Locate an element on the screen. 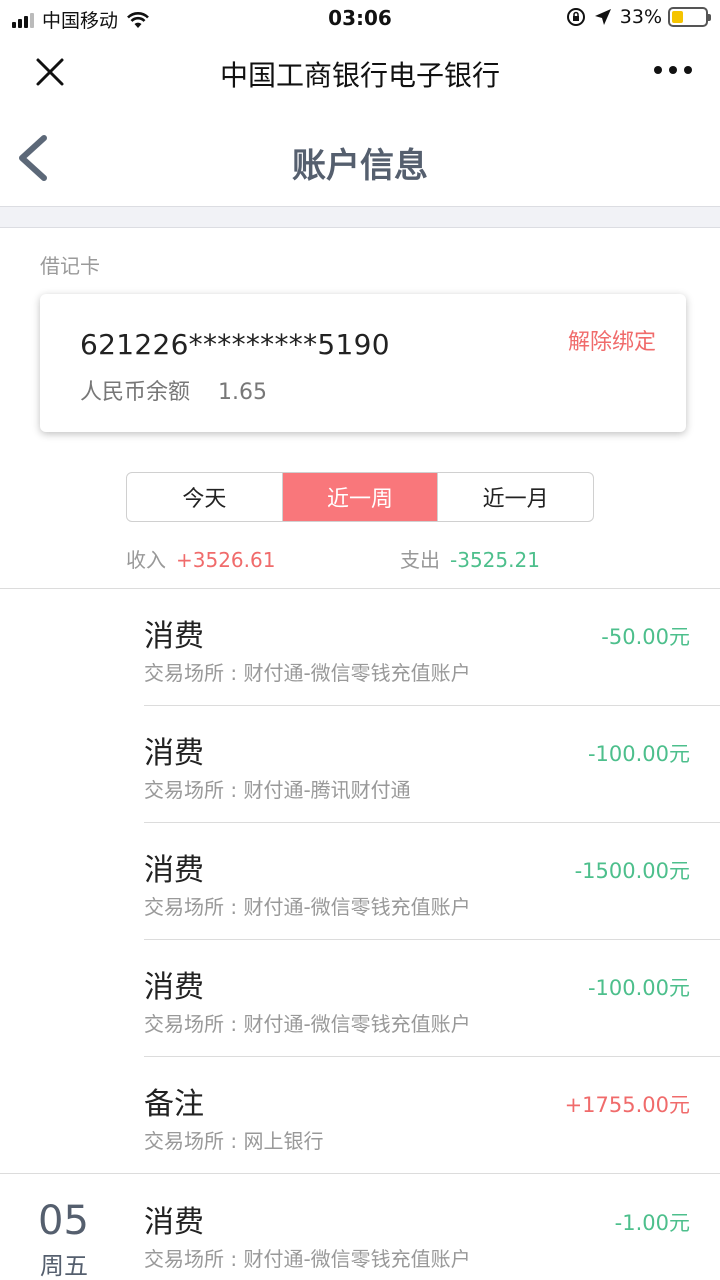 The height and width of the screenshot is (1280, 720). income-value: +3526.61 is located at coordinates (226, 560).